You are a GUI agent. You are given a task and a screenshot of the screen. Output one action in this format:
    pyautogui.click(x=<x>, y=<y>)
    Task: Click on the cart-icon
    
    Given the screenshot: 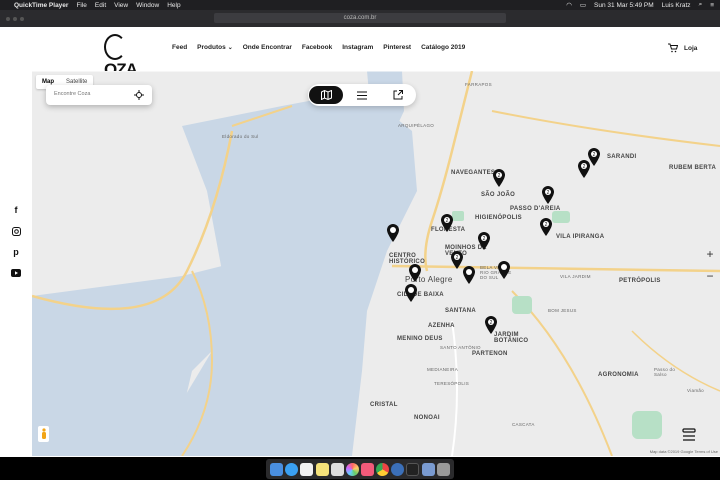 What is the action you would take?
    pyautogui.click(x=673, y=48)
    